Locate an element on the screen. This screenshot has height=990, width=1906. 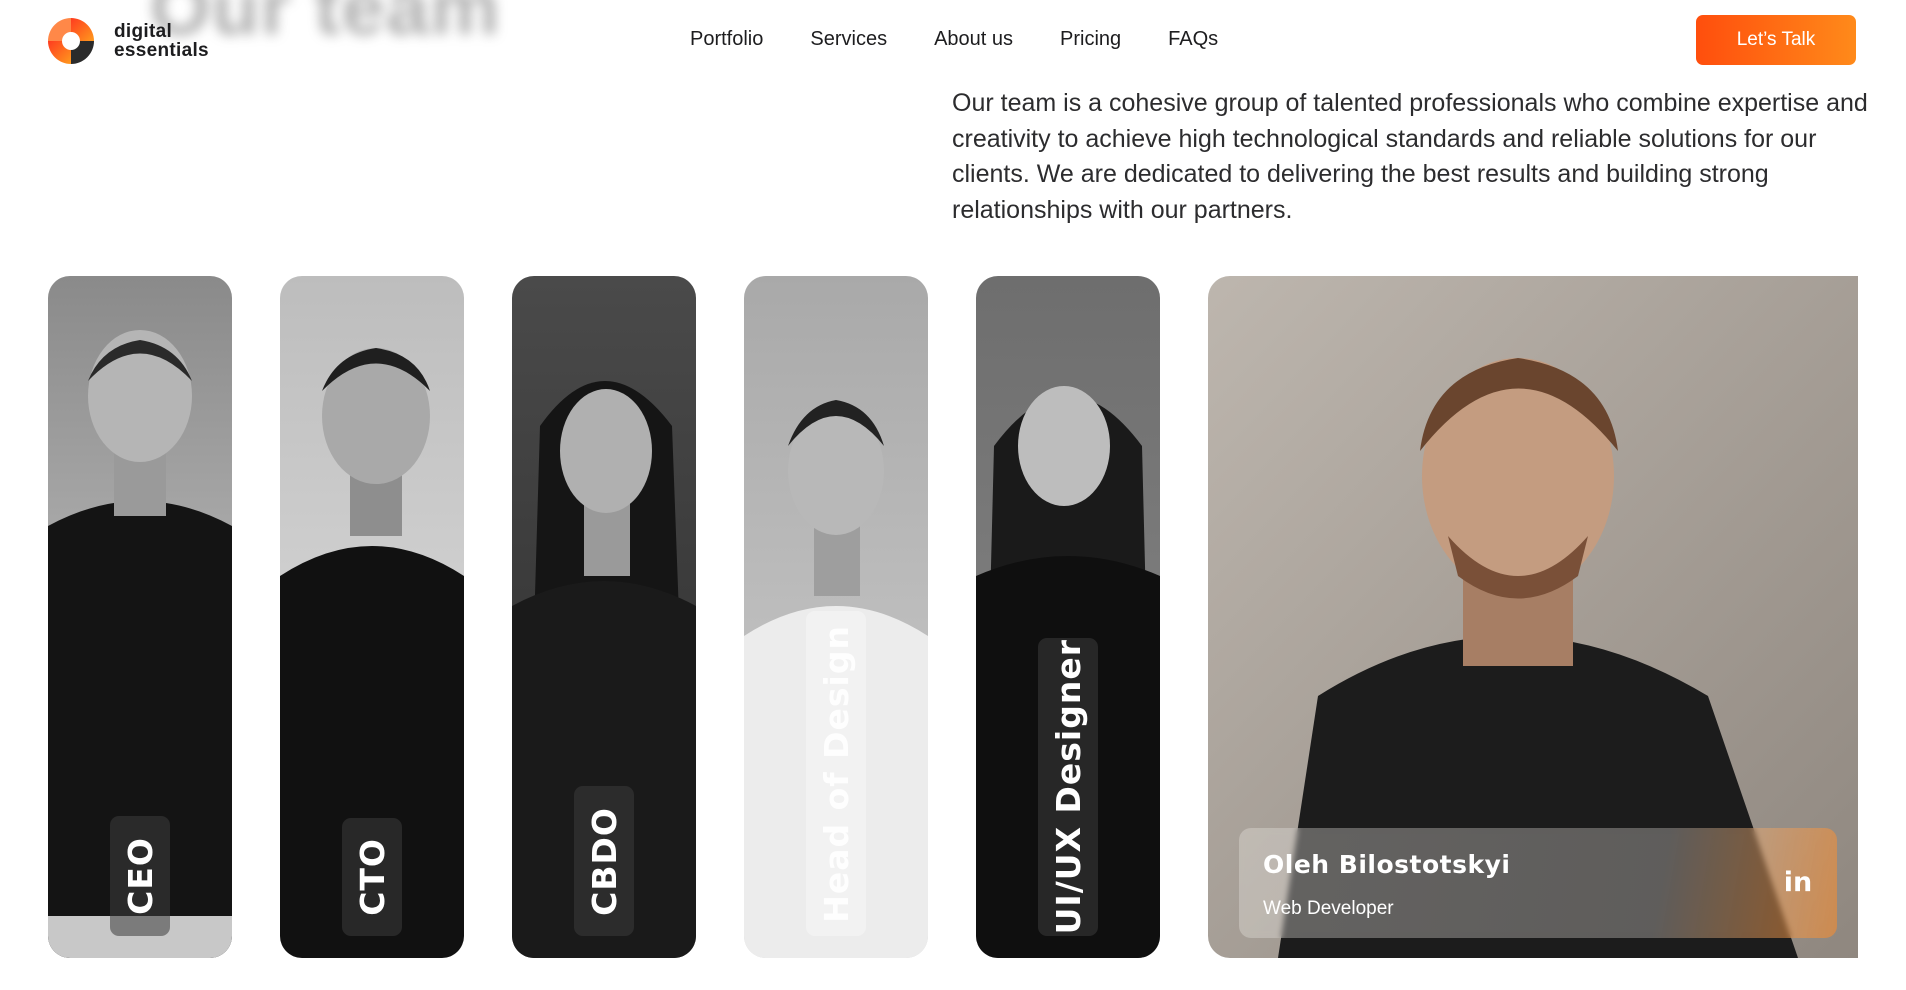
role-label-cbdo: CBDO is located at coordinates (604, 861).